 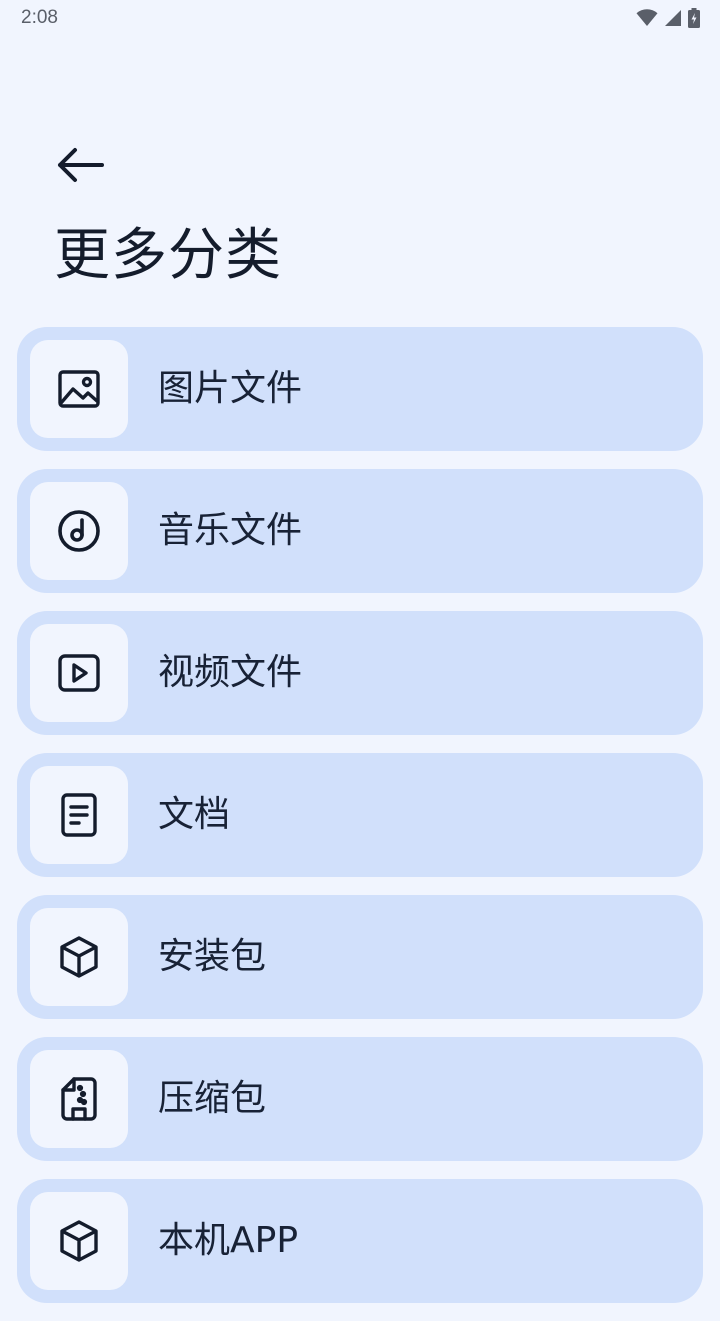 I want to click on music-disc-icon, so click(x=79, y=531).